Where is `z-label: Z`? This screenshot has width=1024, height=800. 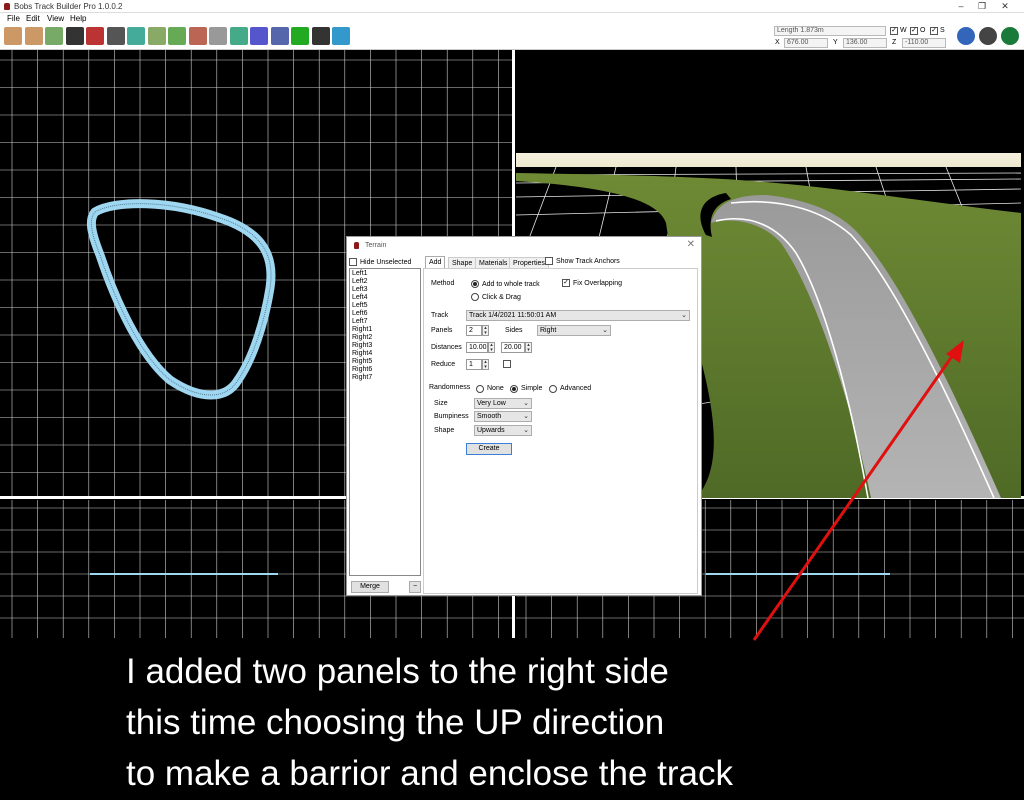
z-label: Z is located at coordinates (894, 42).